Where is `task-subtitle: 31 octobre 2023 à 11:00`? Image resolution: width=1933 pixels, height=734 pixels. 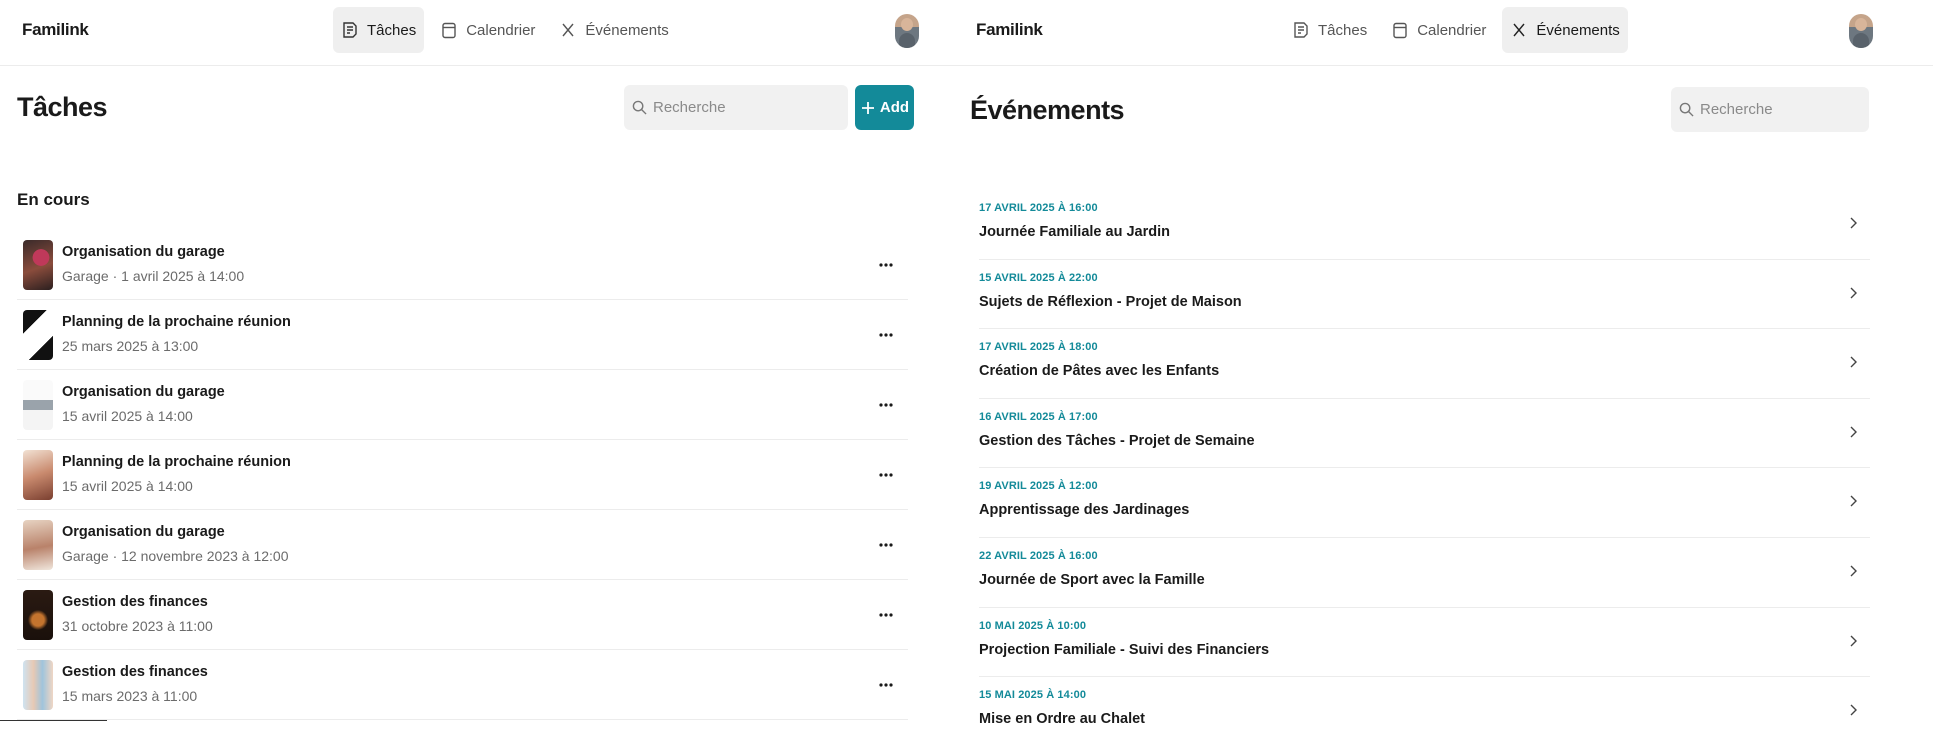
task-subtitle: 31 octobre 2023 à 11:00 is located at coordinates (137, 626).